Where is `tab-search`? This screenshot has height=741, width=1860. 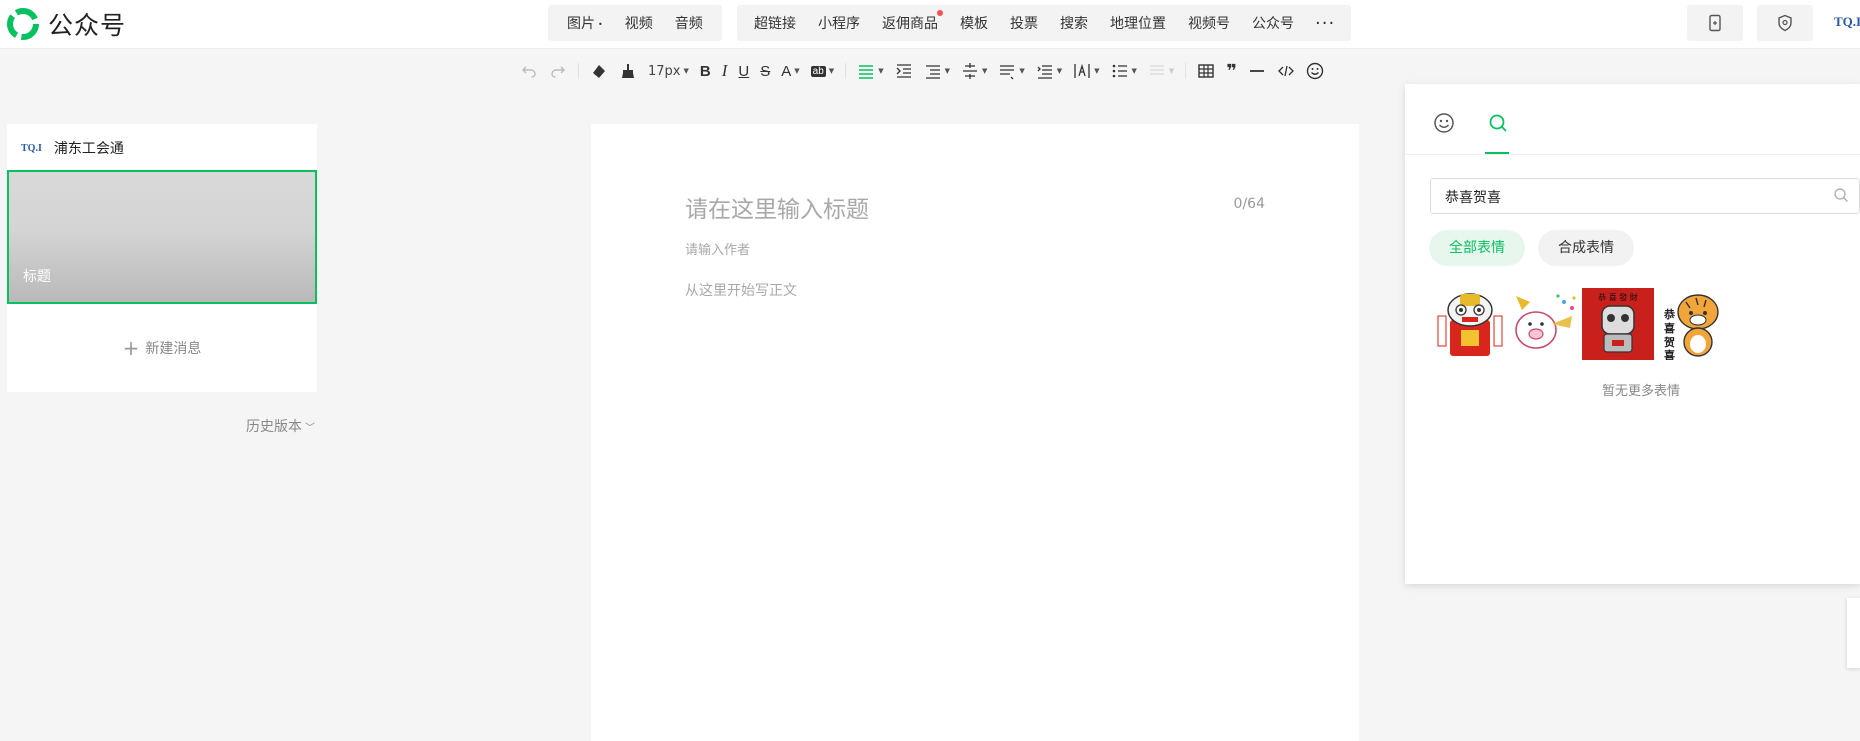
tab-search is located at coordinates (1498, 123).